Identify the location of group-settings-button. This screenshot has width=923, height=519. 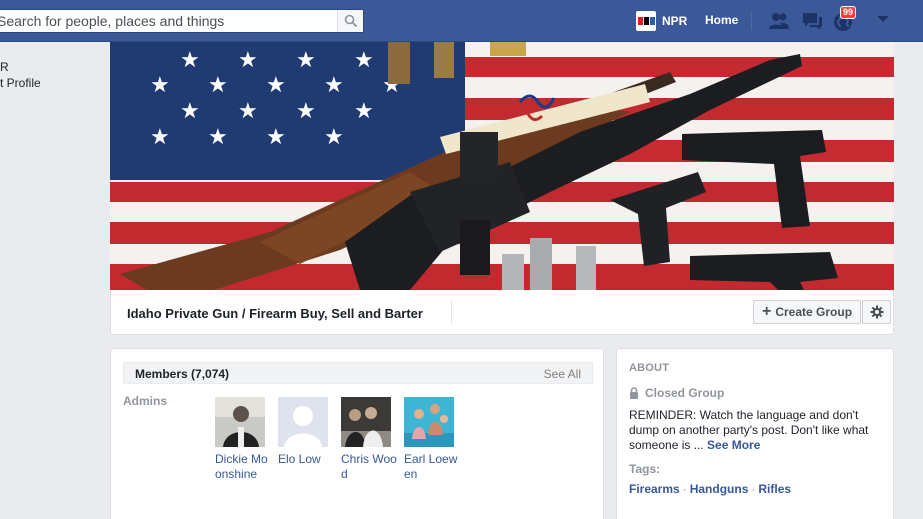
(876, 312).